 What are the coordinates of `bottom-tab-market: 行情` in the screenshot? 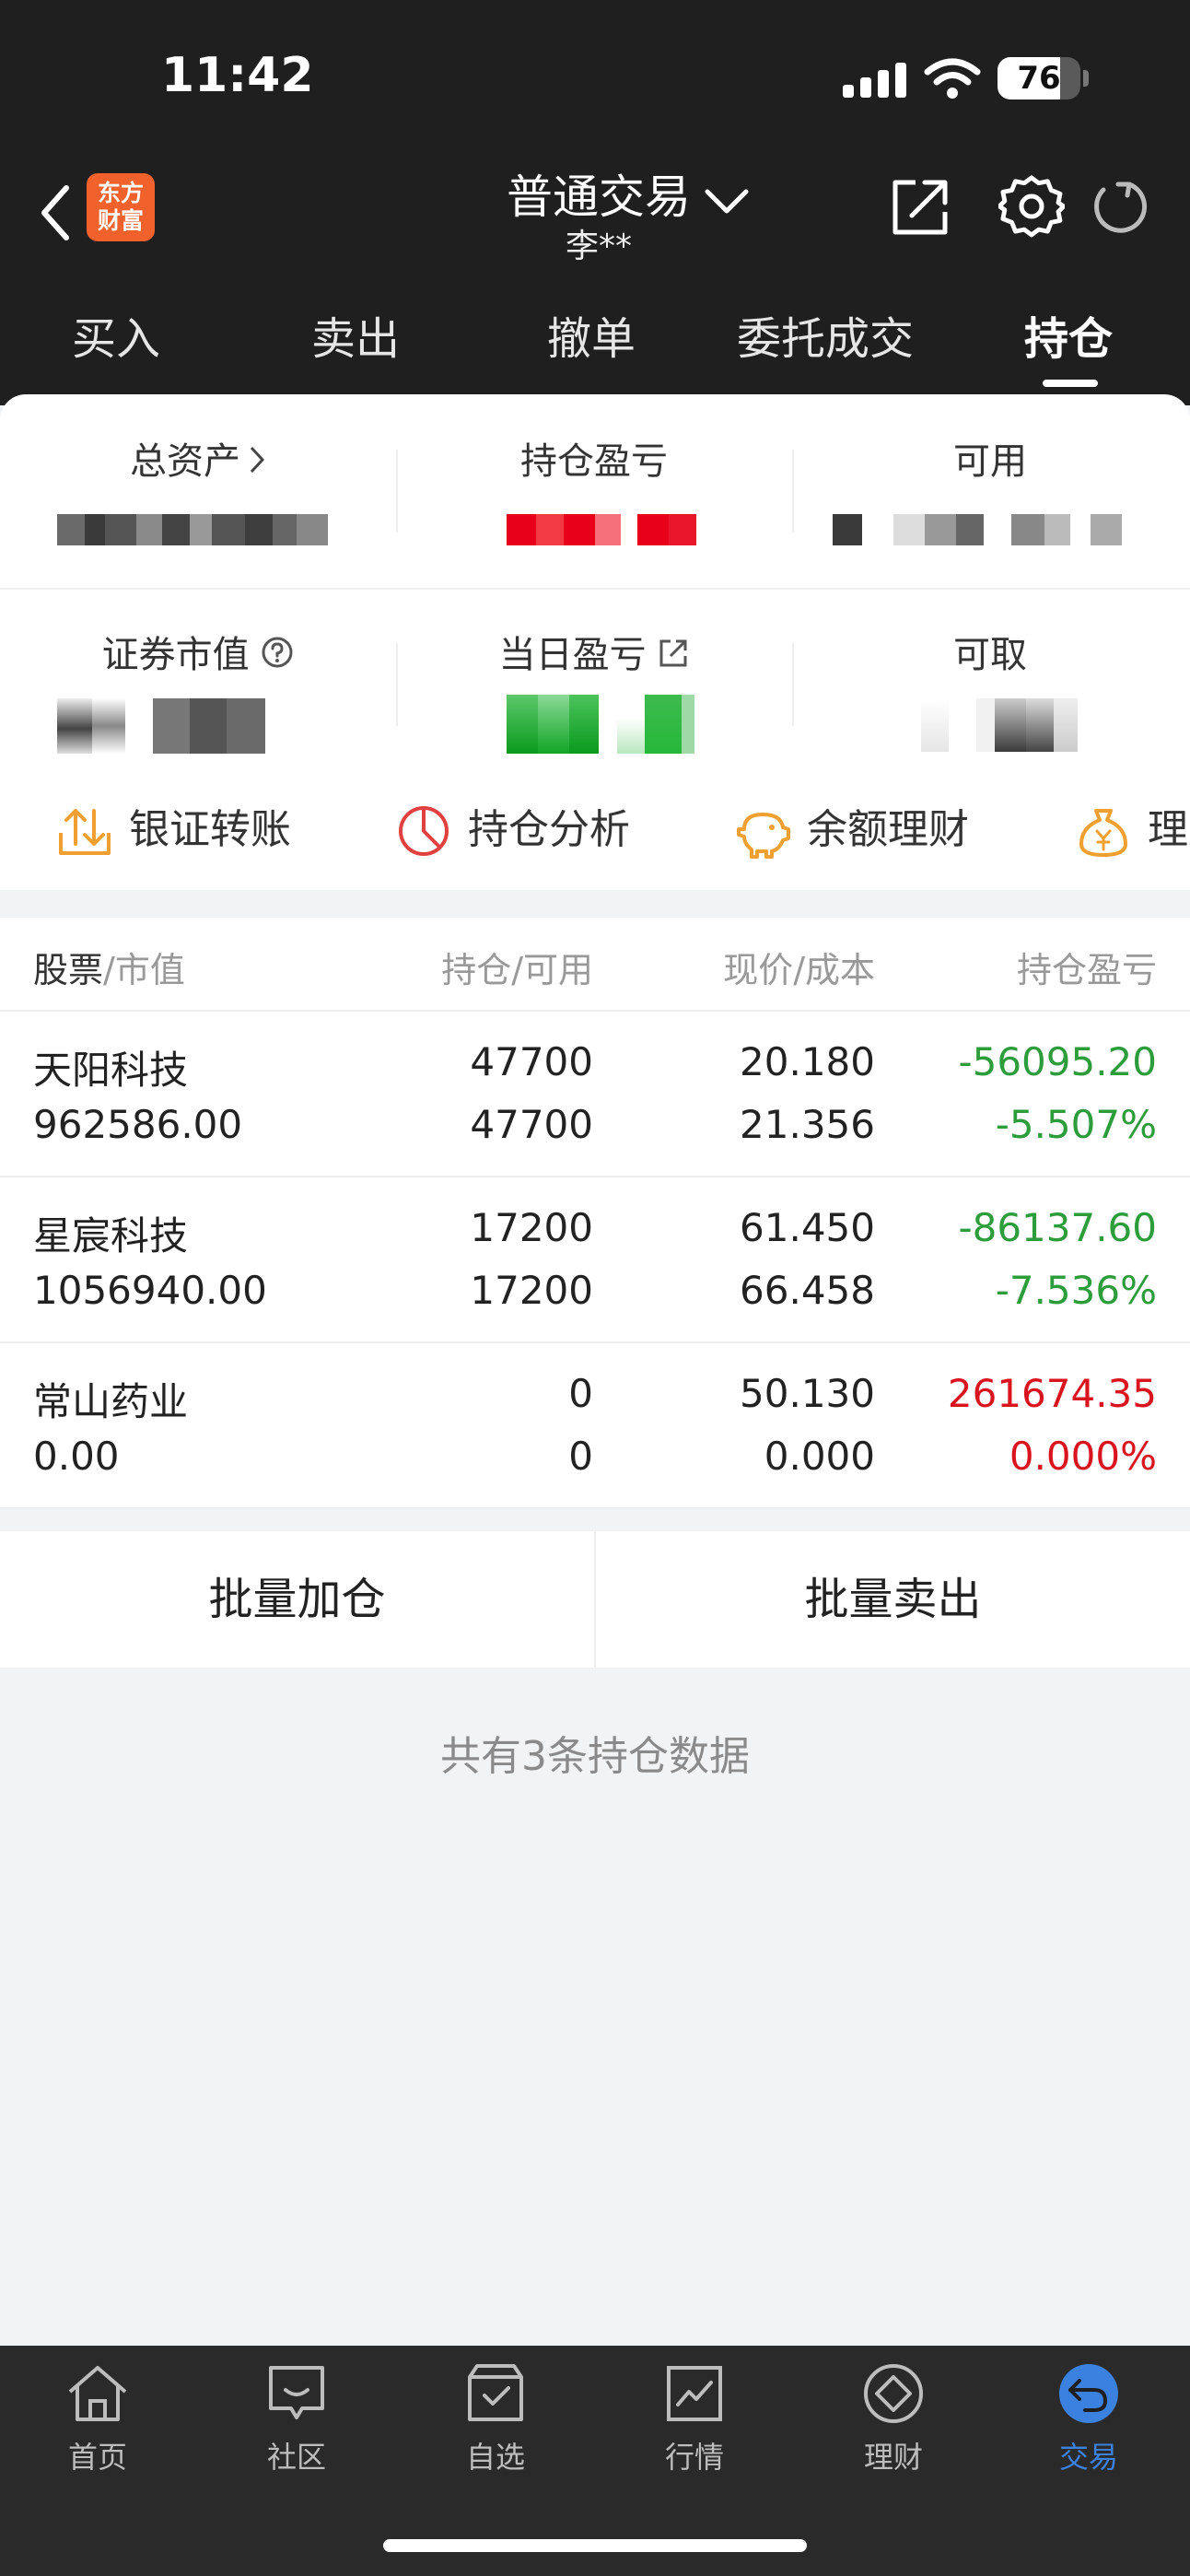 It's located at (694, 2428).